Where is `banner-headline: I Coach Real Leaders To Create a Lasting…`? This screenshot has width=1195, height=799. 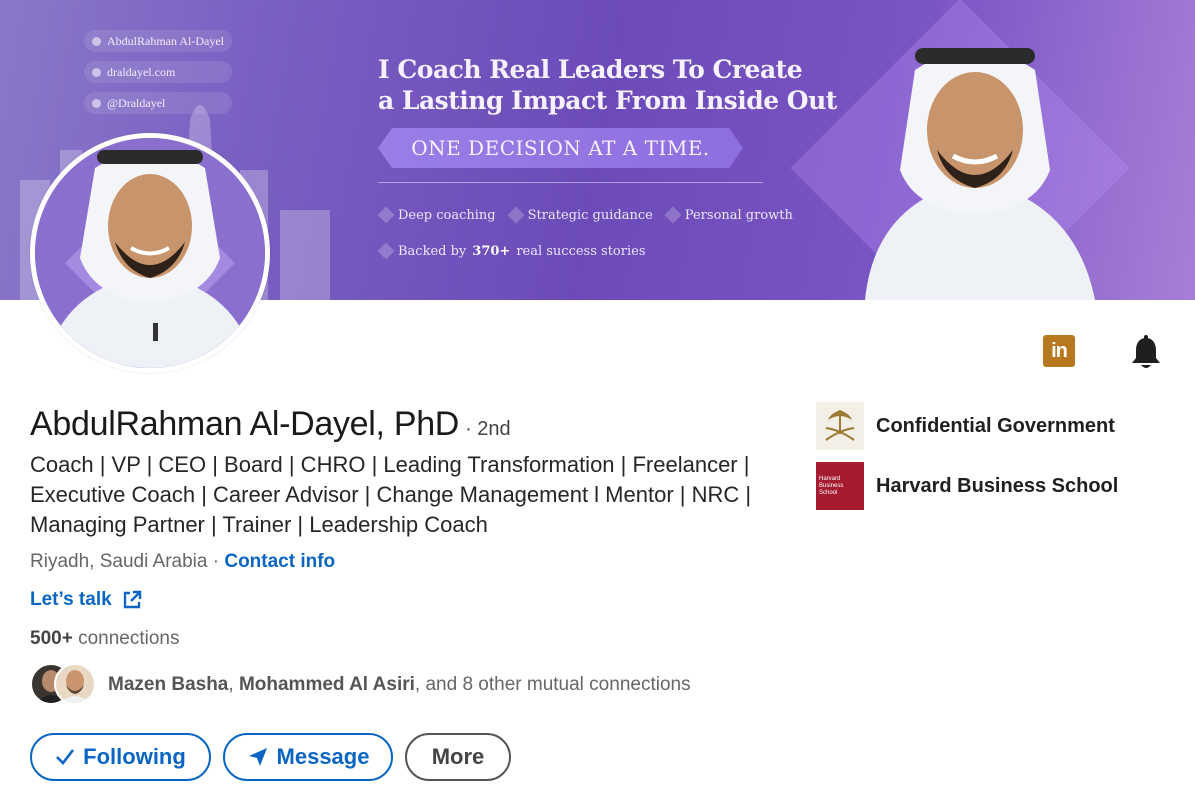
banner-headline: I Coach Real Leaders To Create a Lasting… is located at coordinates (608, 85).